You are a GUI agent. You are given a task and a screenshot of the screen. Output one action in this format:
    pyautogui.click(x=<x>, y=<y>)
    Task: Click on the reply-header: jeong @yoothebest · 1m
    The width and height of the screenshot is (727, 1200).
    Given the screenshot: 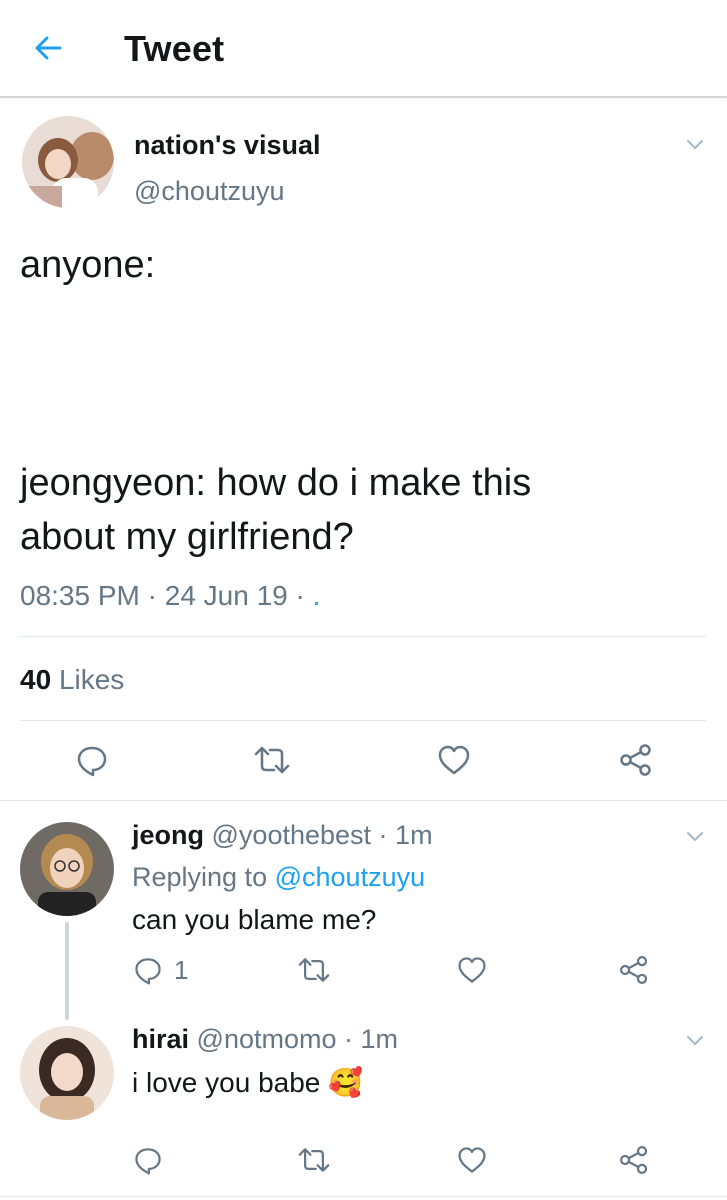 What is the action you would take?
    pyautogui.click(x=282, y=835)
    